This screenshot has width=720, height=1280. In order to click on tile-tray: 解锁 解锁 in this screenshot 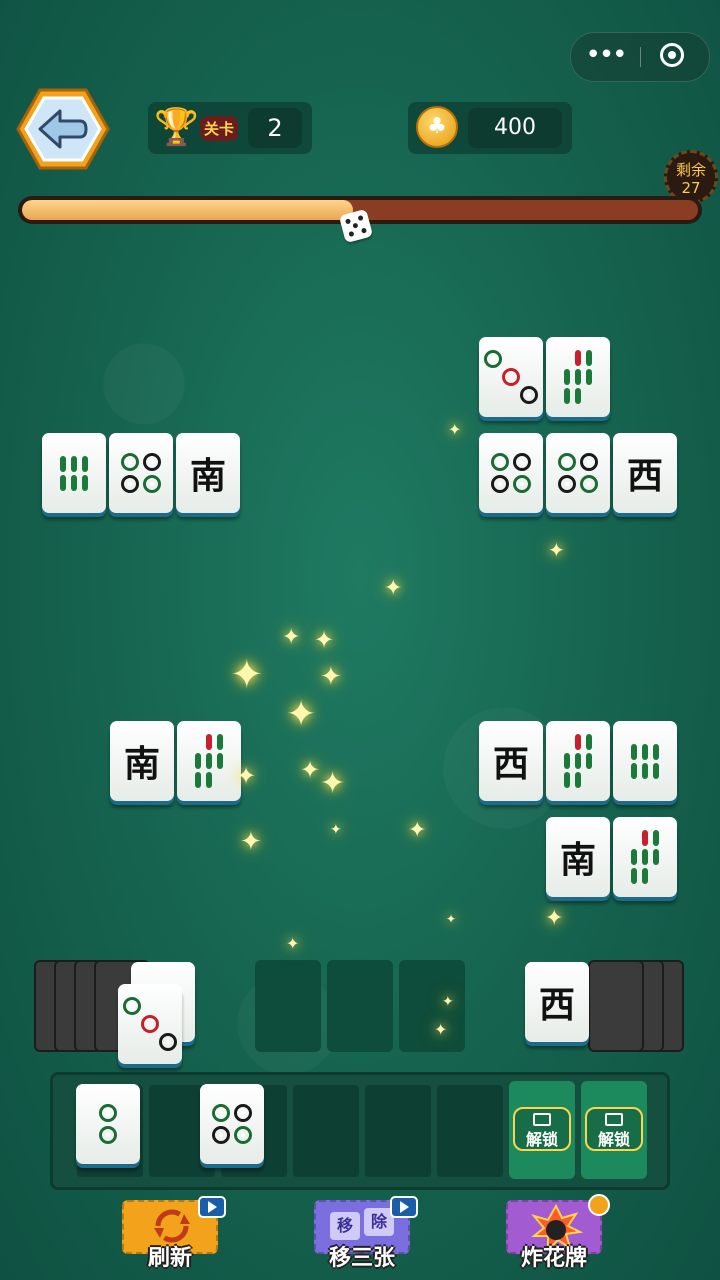, I will do `click(360, 1131)`.